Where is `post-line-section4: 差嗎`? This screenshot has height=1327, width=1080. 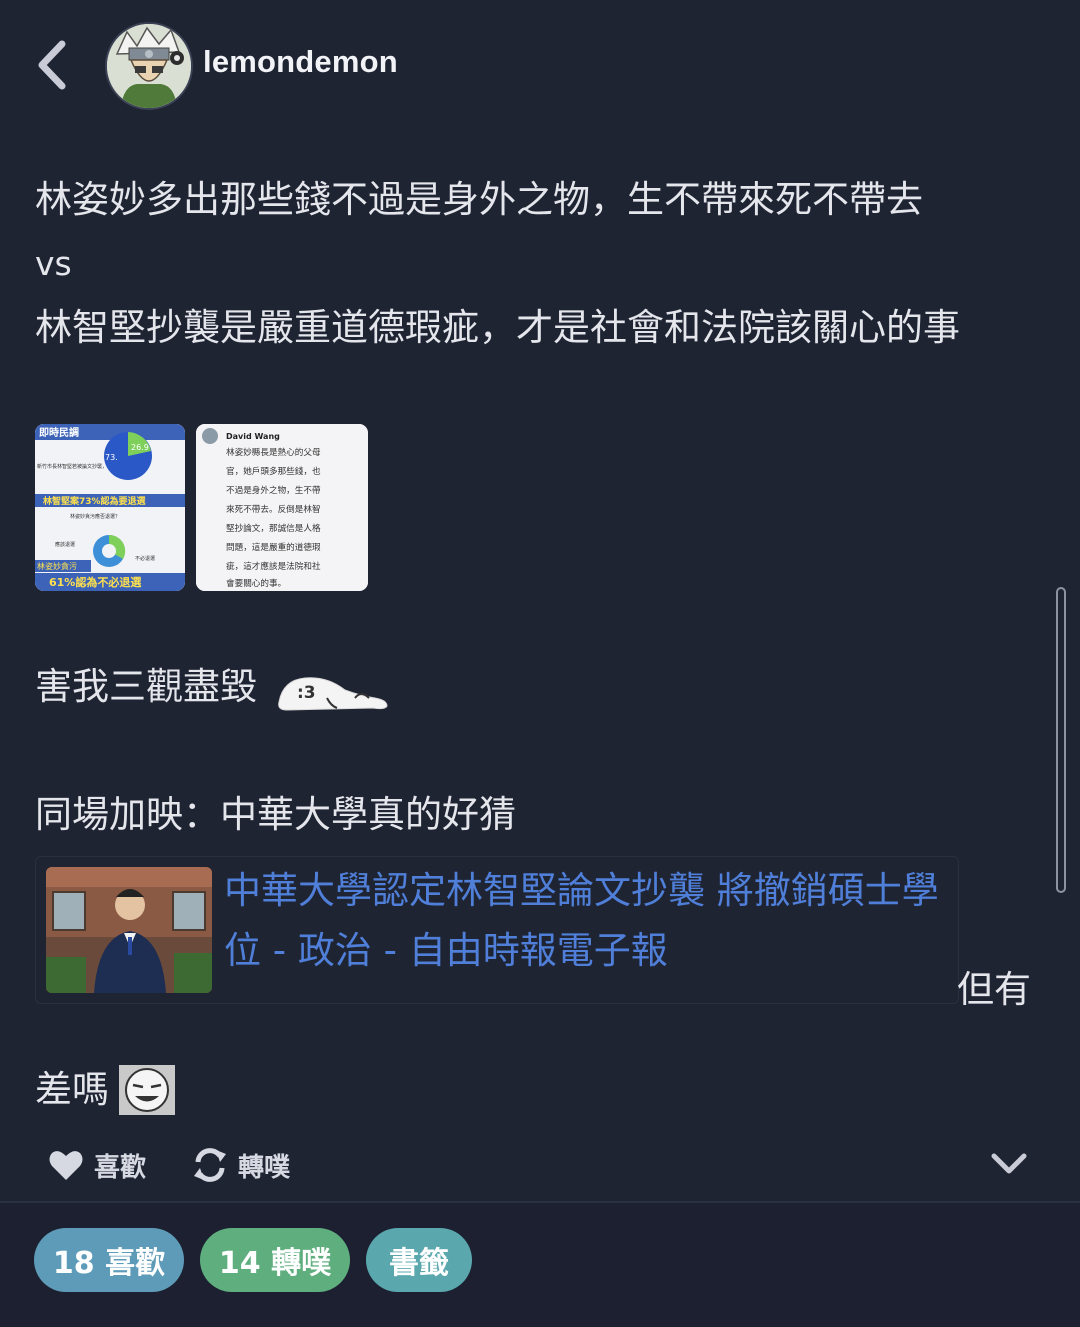 post-line-section4: 差嗎 is located at coordinates (105, 1090).